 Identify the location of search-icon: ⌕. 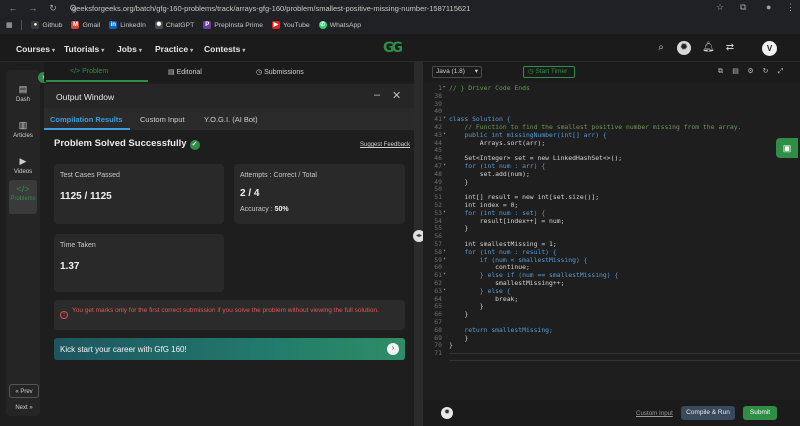
(661, 48).